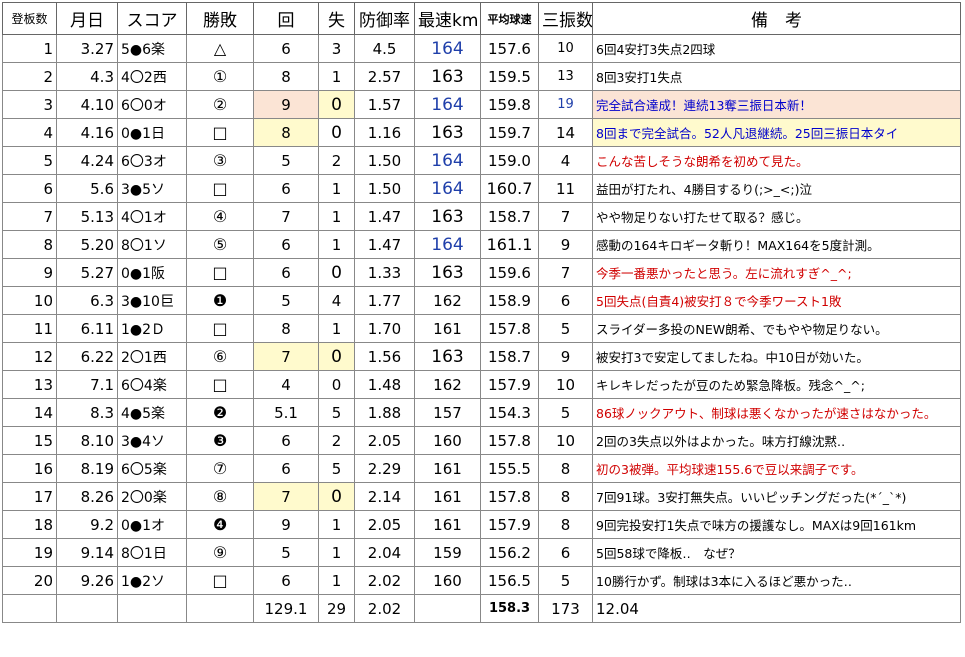 The width and height of the screenshot is (965, 657). What do you see at coordinates (384, 160) in the screenshot?
I see `cell-era: 1.50` at bounding box center [384, 160].